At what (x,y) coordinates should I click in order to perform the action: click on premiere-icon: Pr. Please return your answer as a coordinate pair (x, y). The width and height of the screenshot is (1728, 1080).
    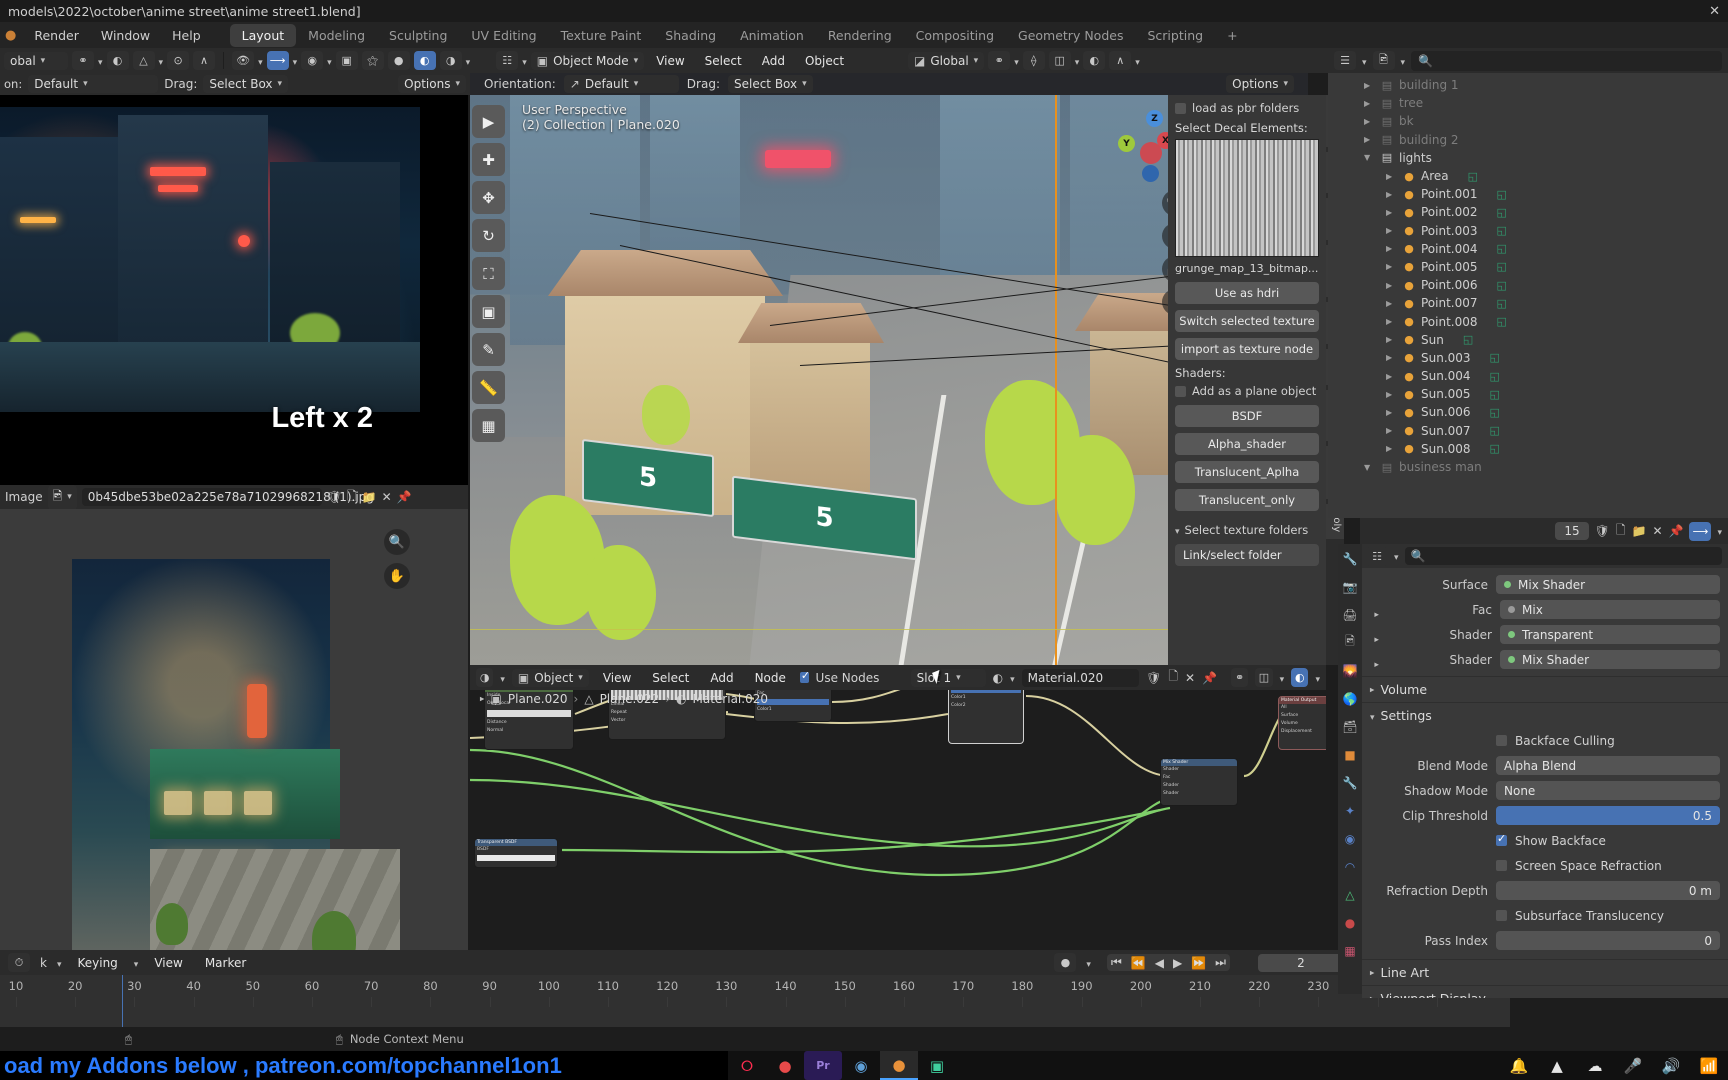
    Looking at the image, I should click on (823, 1065).